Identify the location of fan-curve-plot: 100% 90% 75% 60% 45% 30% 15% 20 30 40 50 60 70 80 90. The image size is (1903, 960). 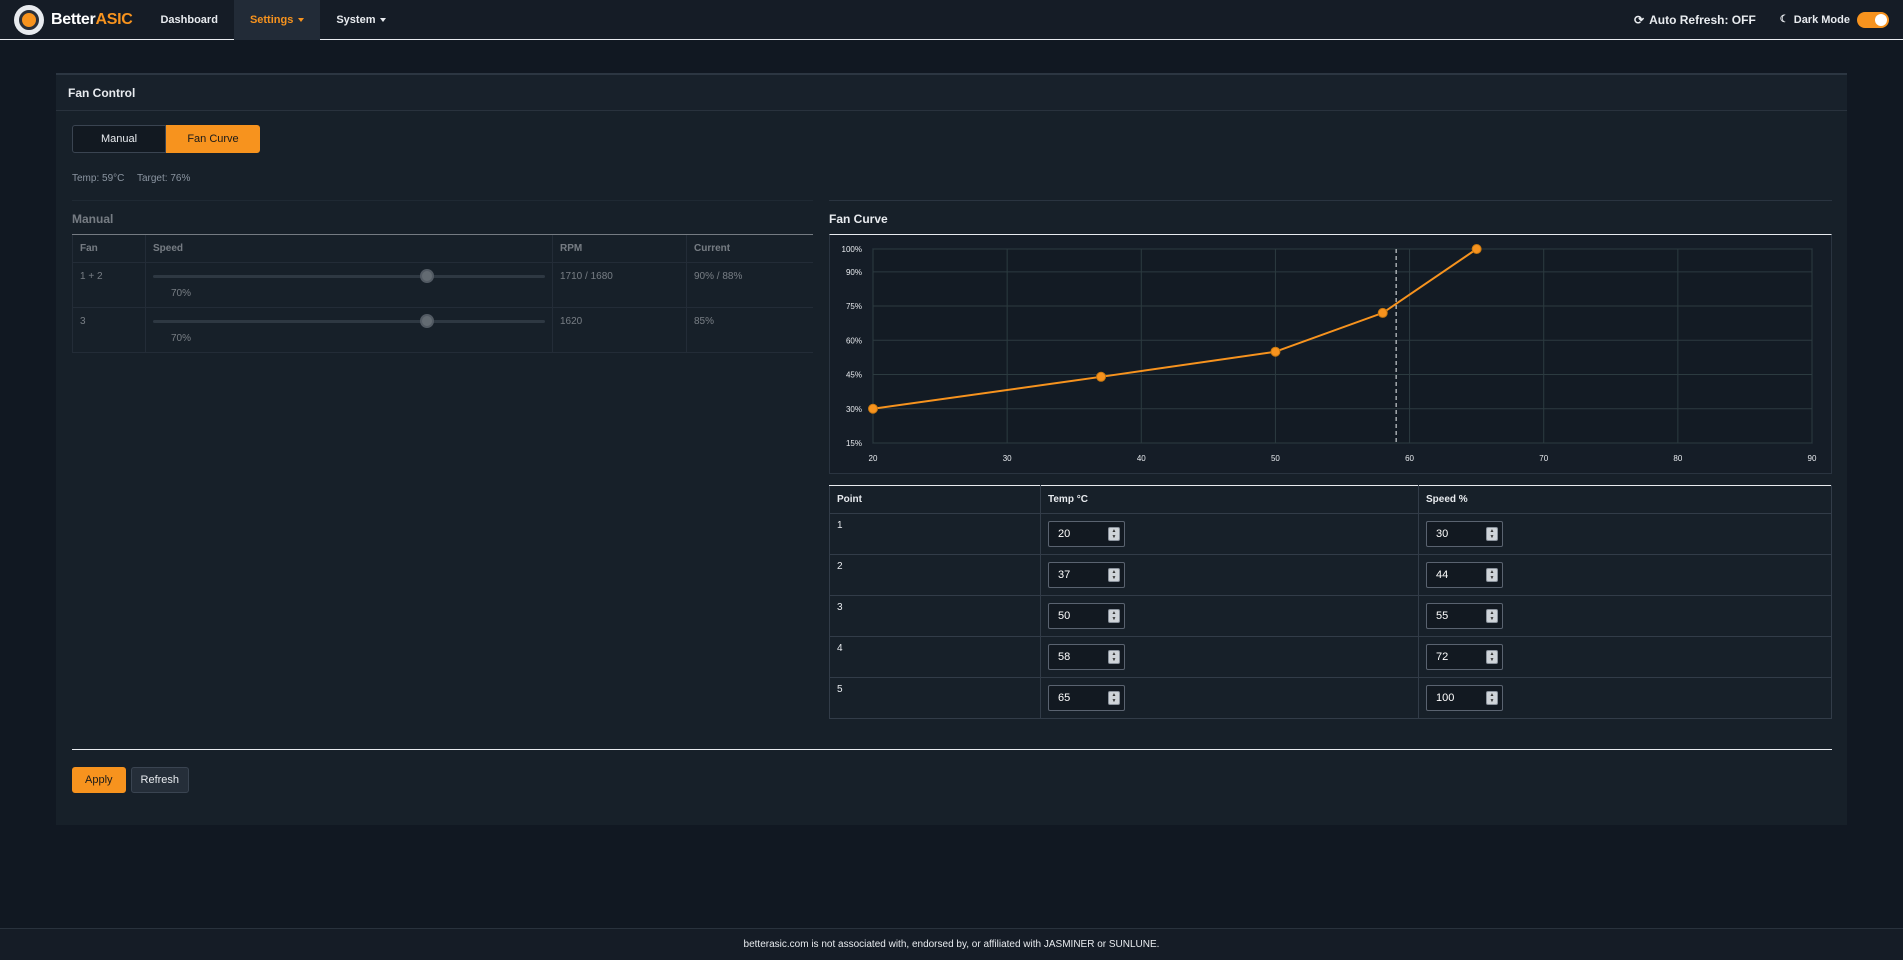
(1330, 354).